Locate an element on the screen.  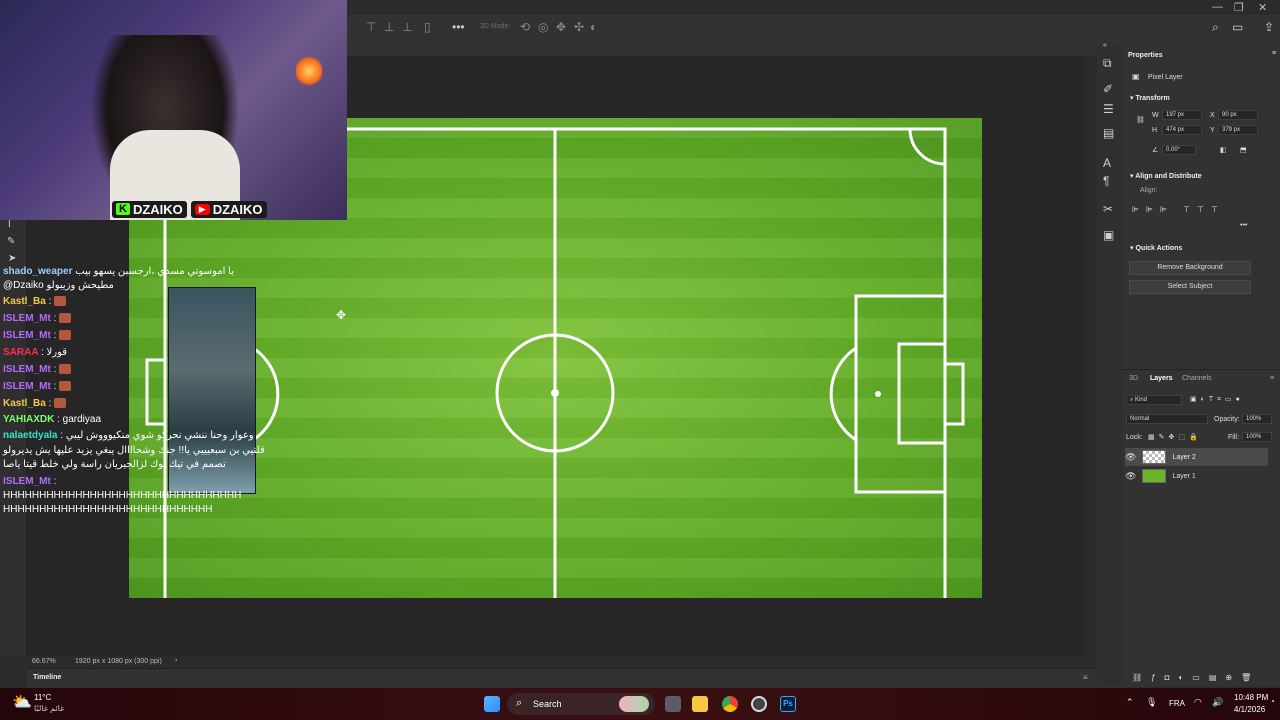
obs-icon is located at coordinates (759, 704).